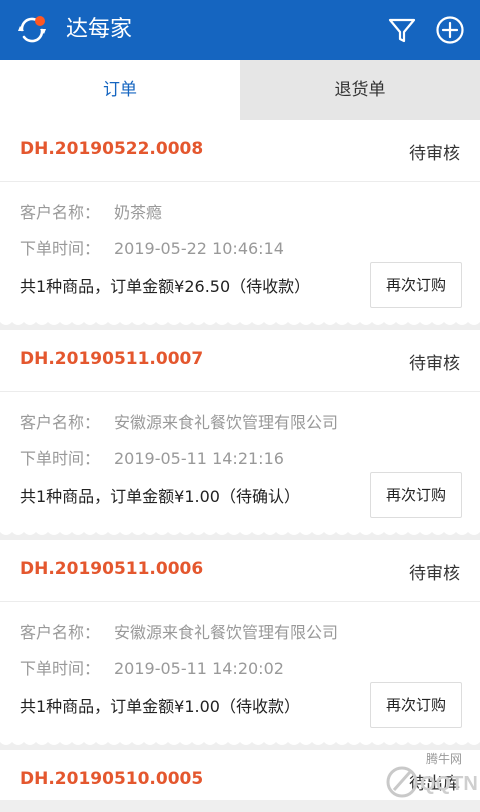  What do you see at coordinates (402, 30) in the screenshot?
I see `filter-icon` at bounding box center [402, 30].